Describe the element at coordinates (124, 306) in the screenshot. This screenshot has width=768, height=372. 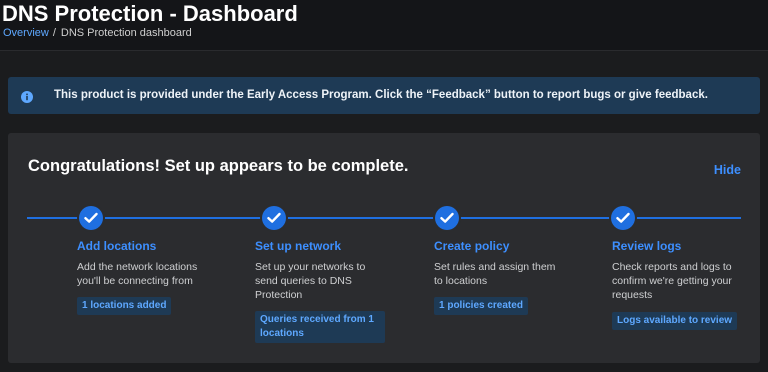
I see `step-add-locations-badge: 1 locations added` at that location.